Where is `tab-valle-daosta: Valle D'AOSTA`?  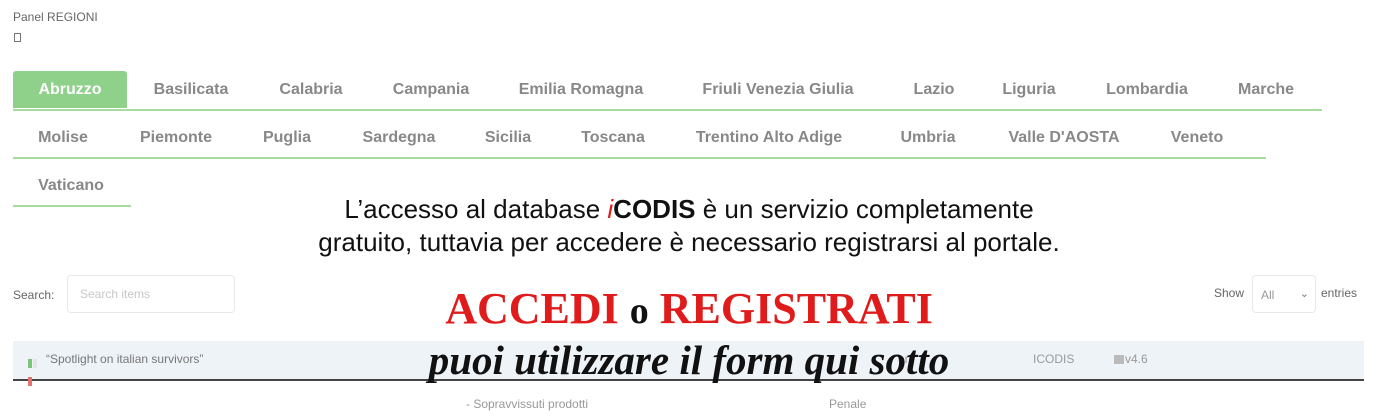
tab-valle-daosta: Valle D'AOSTA is located at coordinates (1064, 137).